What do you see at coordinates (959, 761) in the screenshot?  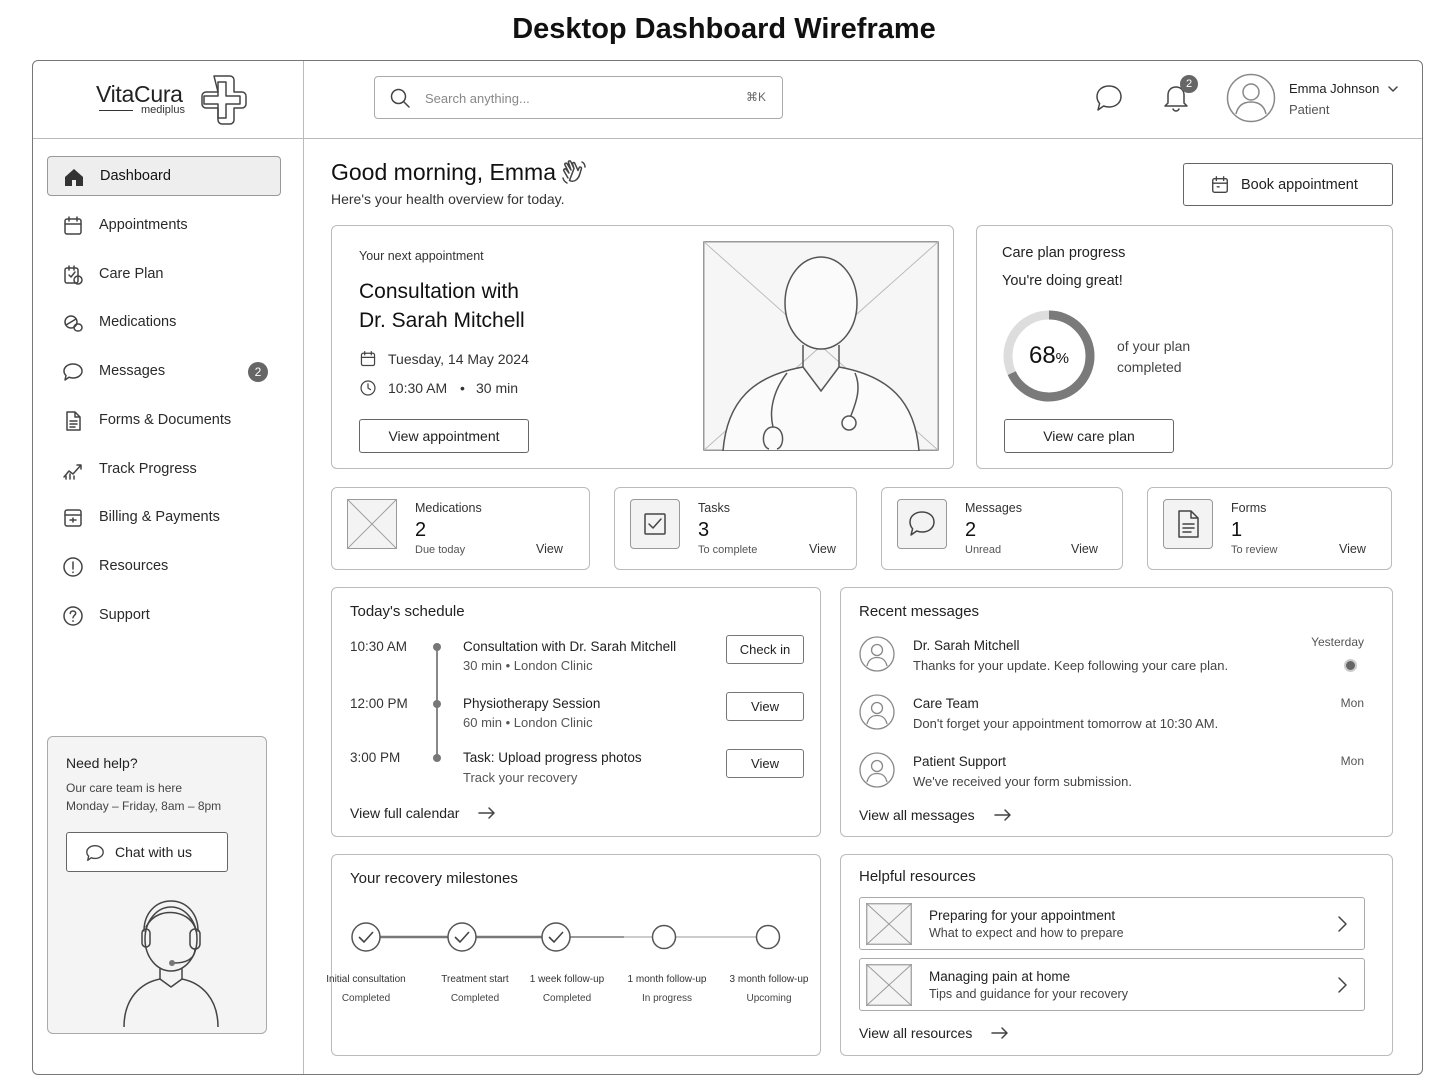 I see `message-sender: Patient Support` at bounding box center [959, 761].